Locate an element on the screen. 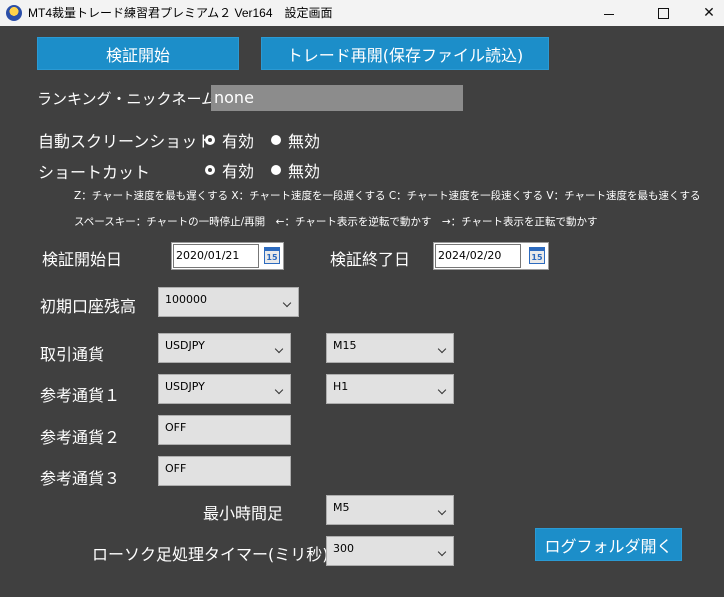  close-icon: ✕ is located at coordinates (709, 13).